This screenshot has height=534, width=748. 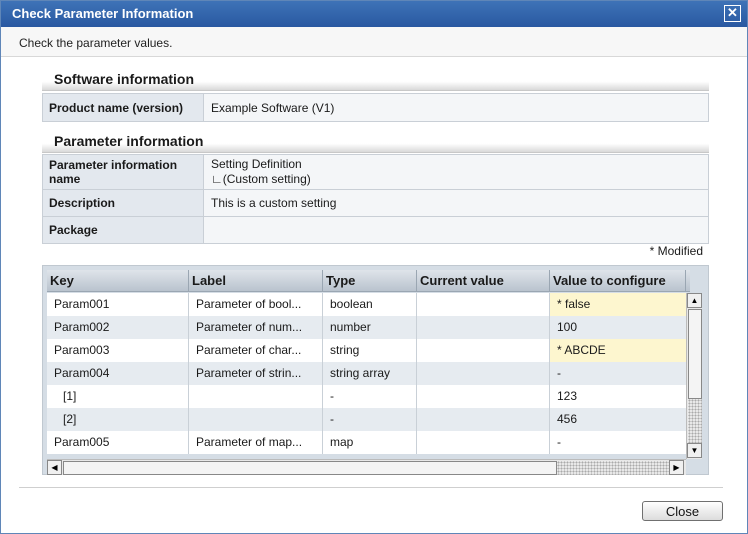 I want to click on column-header-key: Key, so click(x=118, y=281).